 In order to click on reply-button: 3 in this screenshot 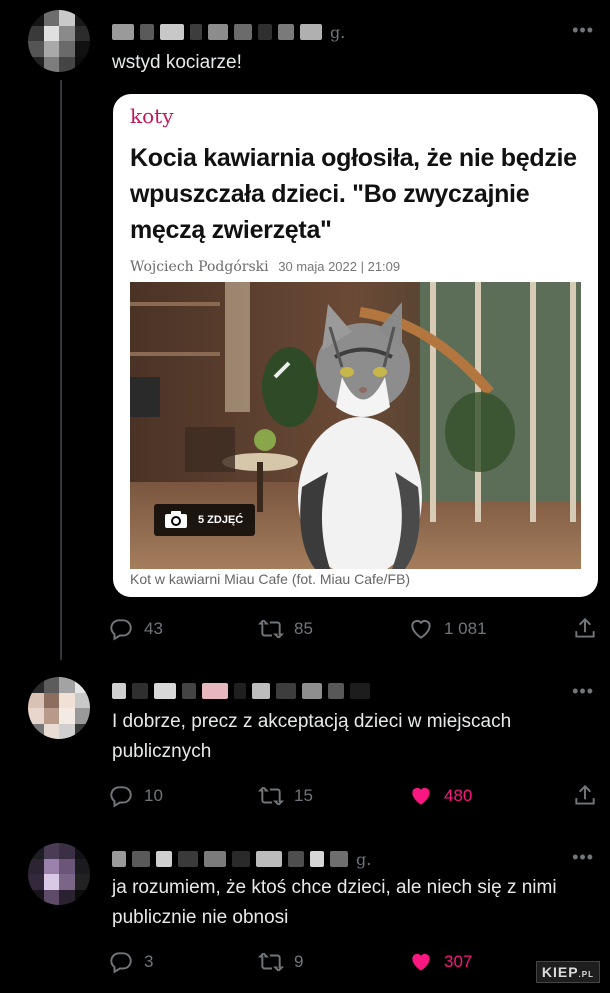, I will do `click(130, 962)`.